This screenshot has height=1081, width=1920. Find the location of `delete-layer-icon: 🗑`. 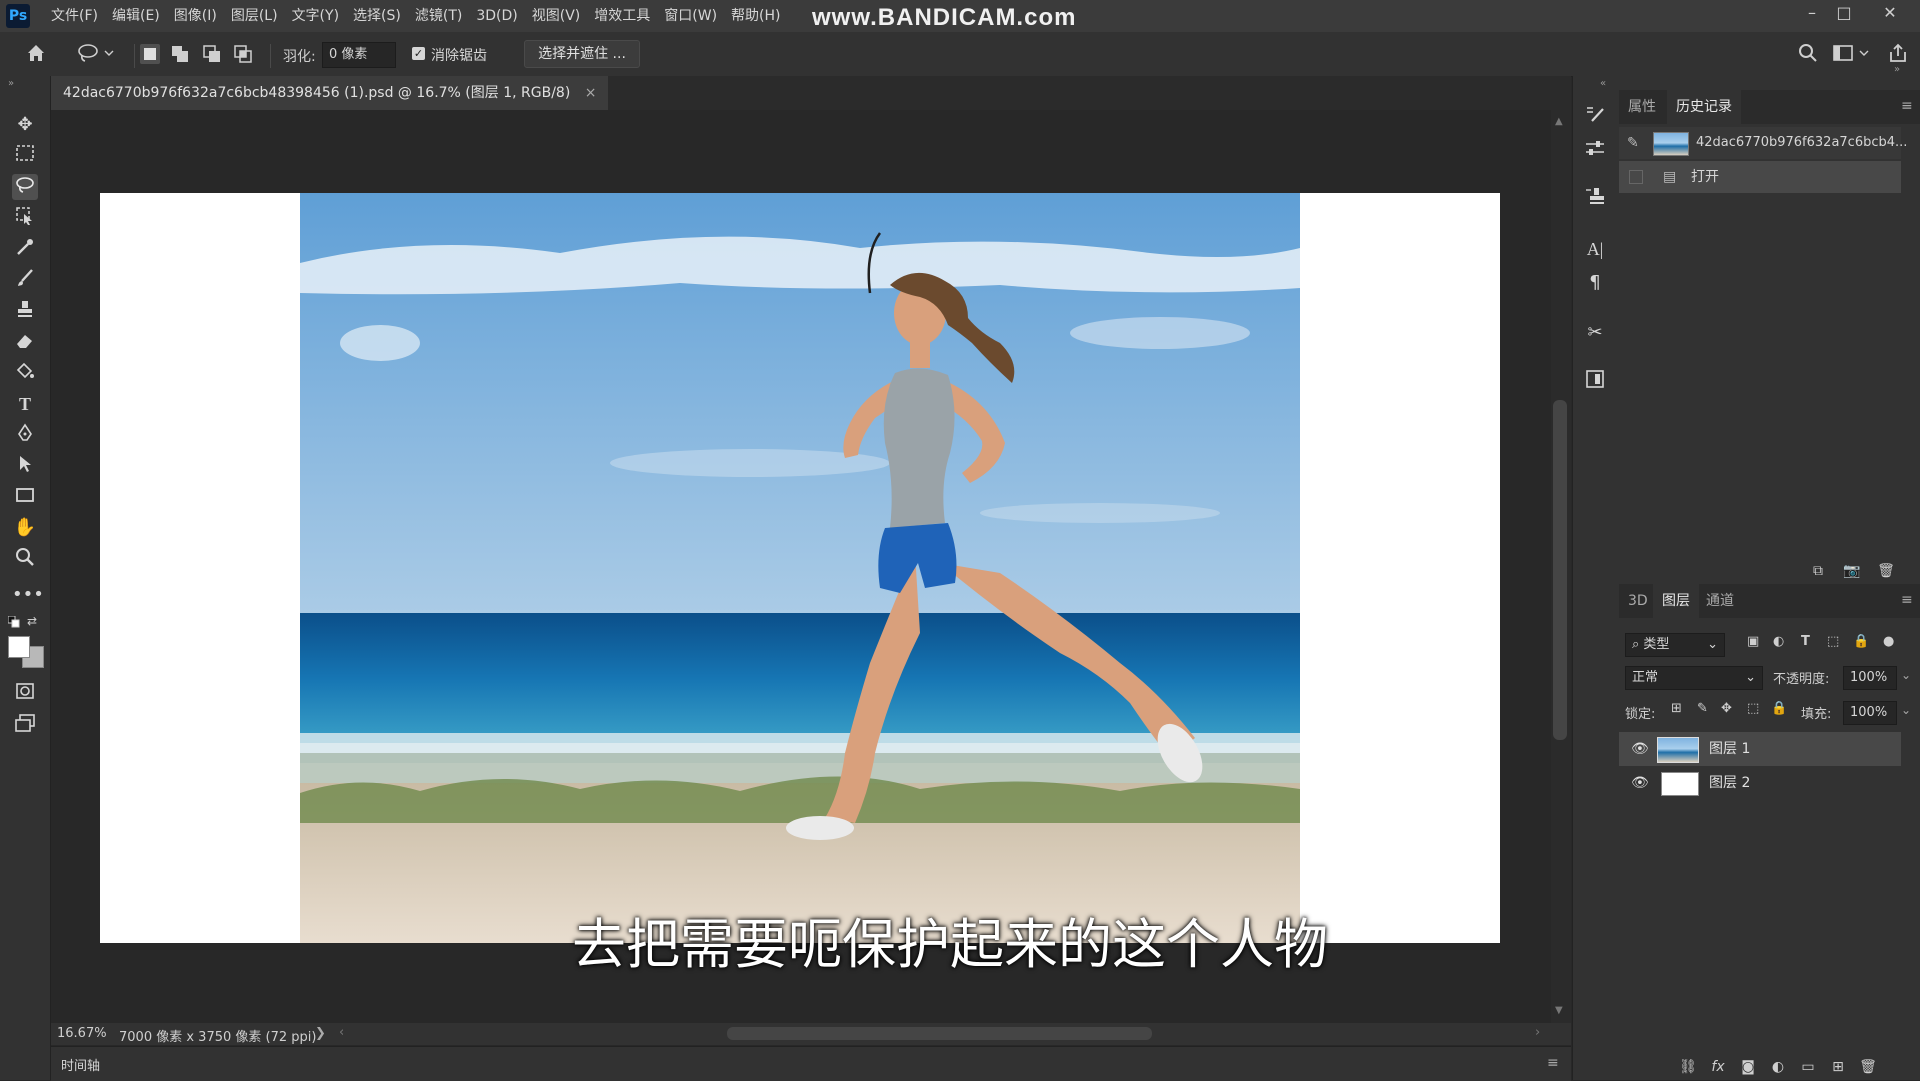

delete-layer-icon: 🗑 is located at coordinates (1868, 1067).